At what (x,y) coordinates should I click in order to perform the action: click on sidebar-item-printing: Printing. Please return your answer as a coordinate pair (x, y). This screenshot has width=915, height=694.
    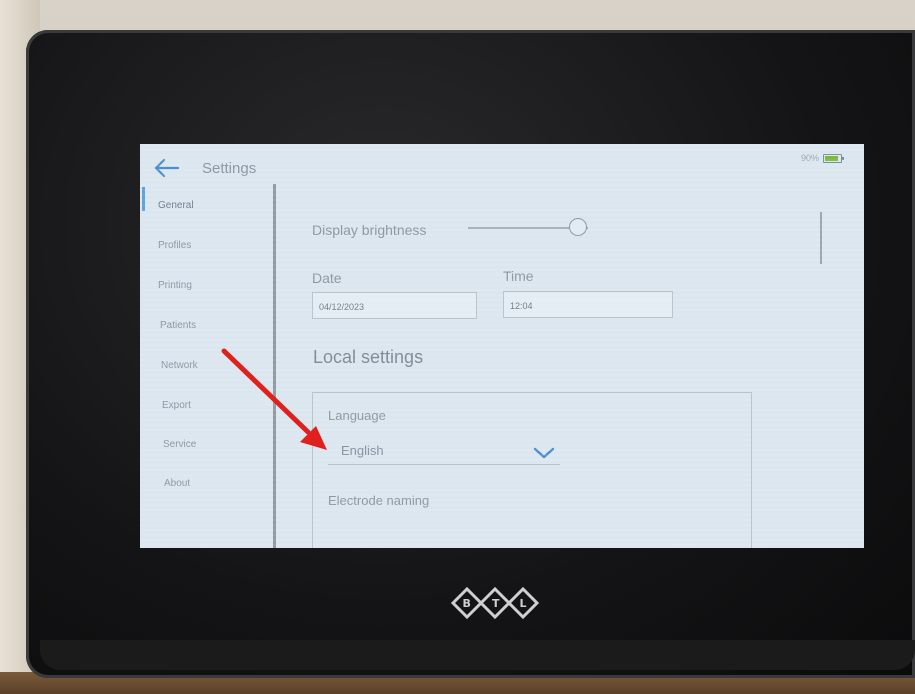
    Looking at the image, I should click on (175, 285).